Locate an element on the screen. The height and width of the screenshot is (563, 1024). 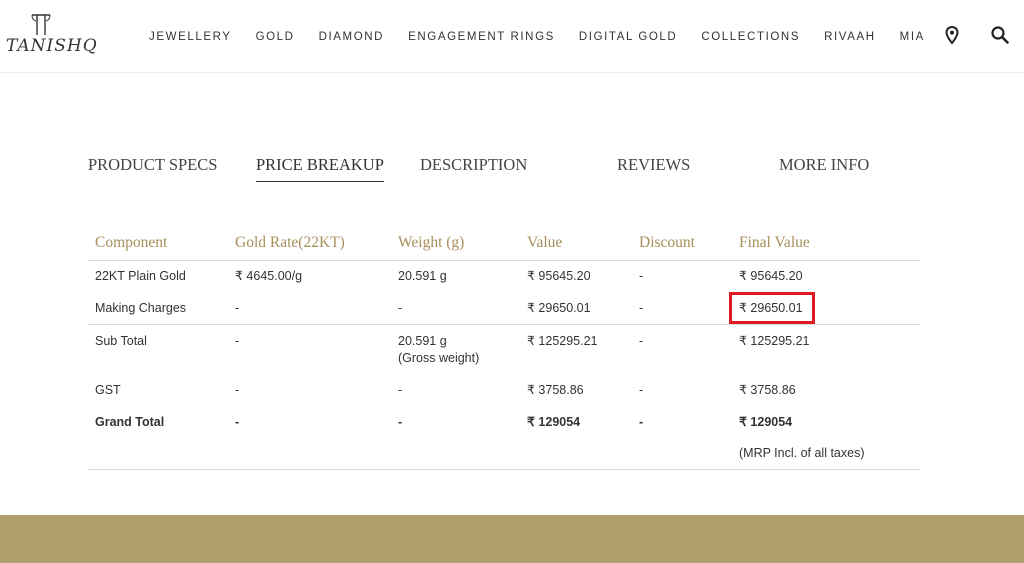
nav-item-mia: MIA is located at coordinates (912, 37).